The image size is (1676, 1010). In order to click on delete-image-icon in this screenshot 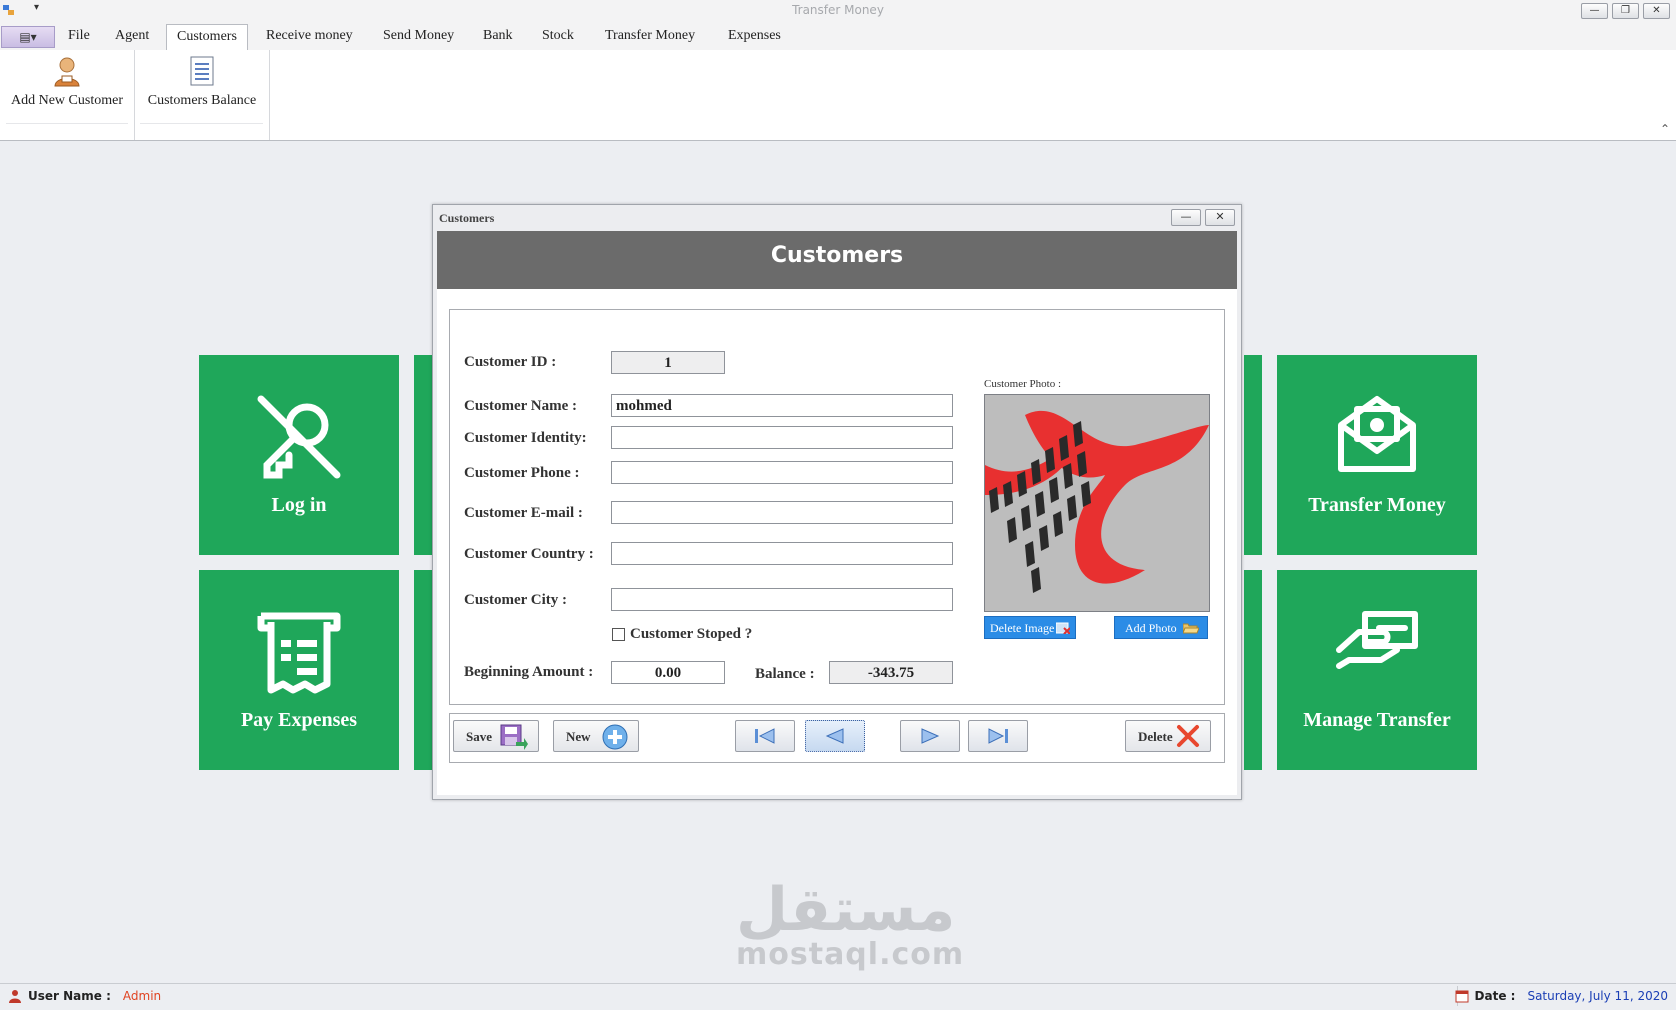, I will do `click(1063, 628)`.